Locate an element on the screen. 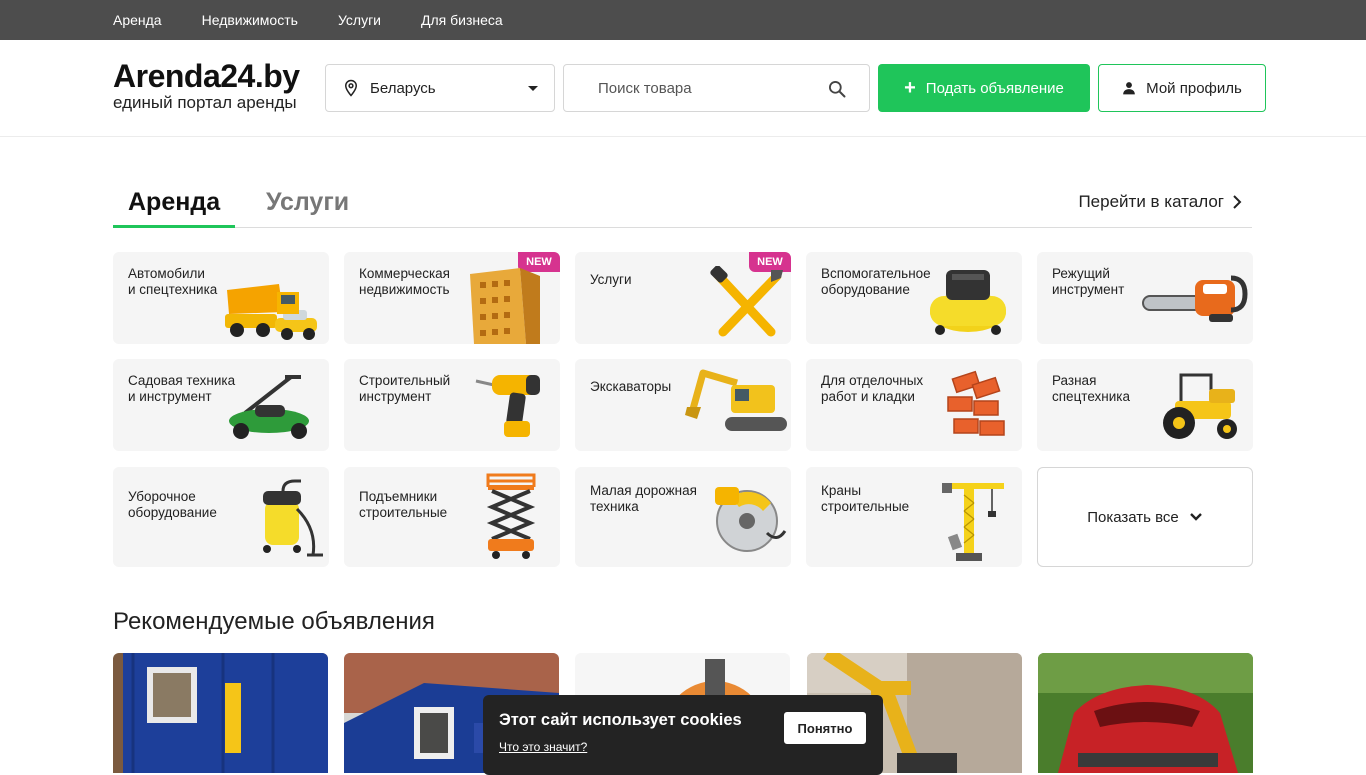  dump-truck-icon is located at coordinates (271, 312).